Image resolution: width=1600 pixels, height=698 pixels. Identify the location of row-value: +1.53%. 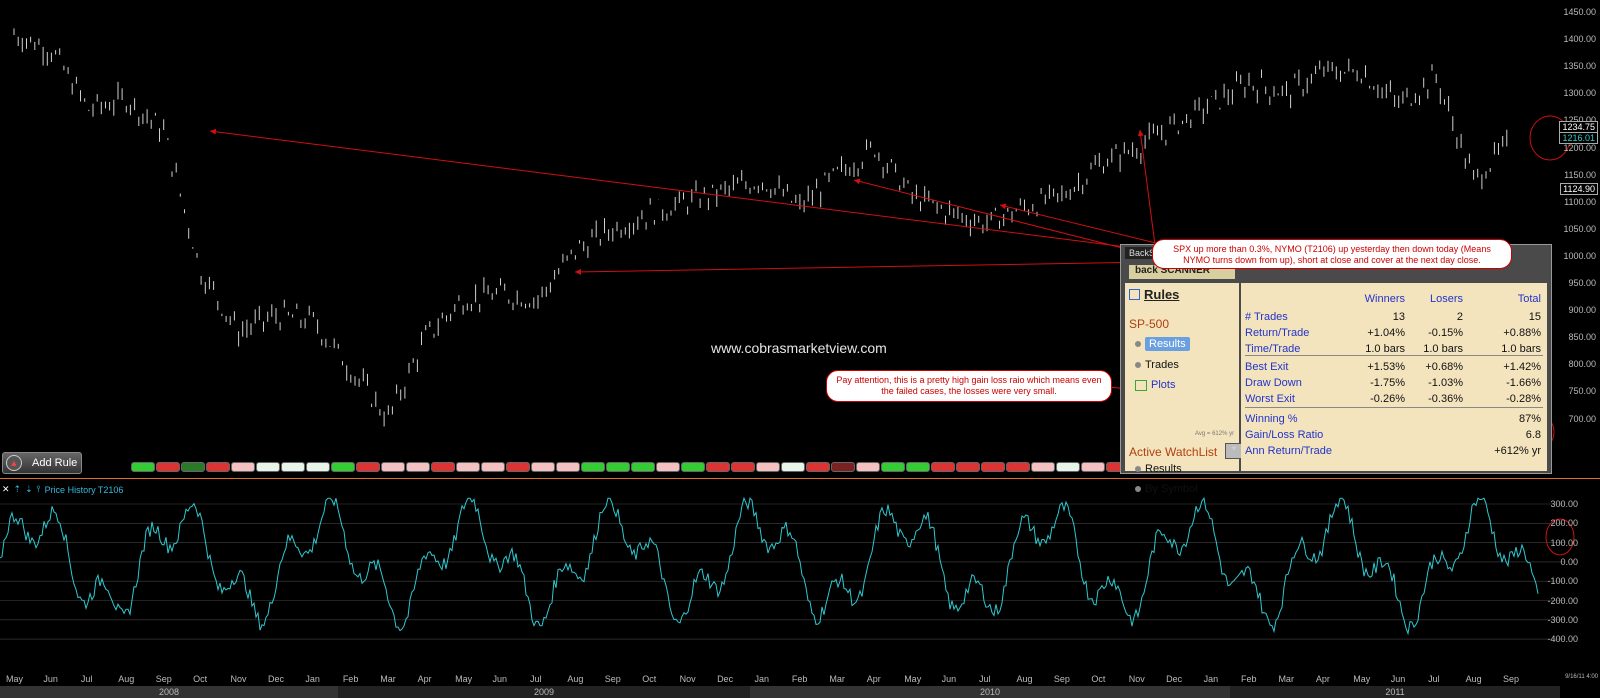
(1386, 367).